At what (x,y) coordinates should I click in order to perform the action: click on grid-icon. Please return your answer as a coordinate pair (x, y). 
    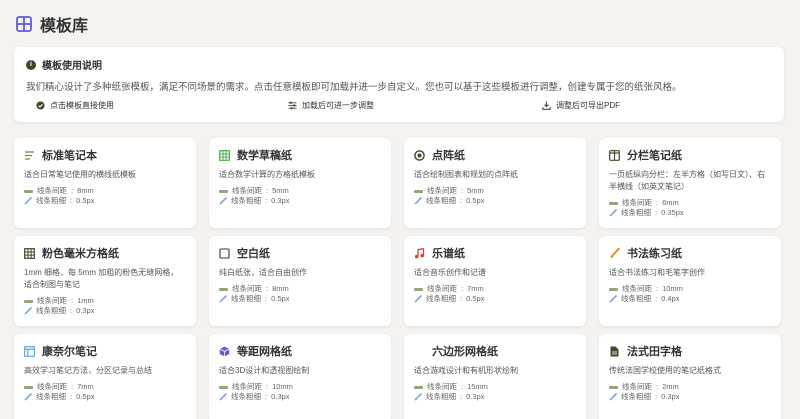
    Looking at the image, I should click on (24, 24).